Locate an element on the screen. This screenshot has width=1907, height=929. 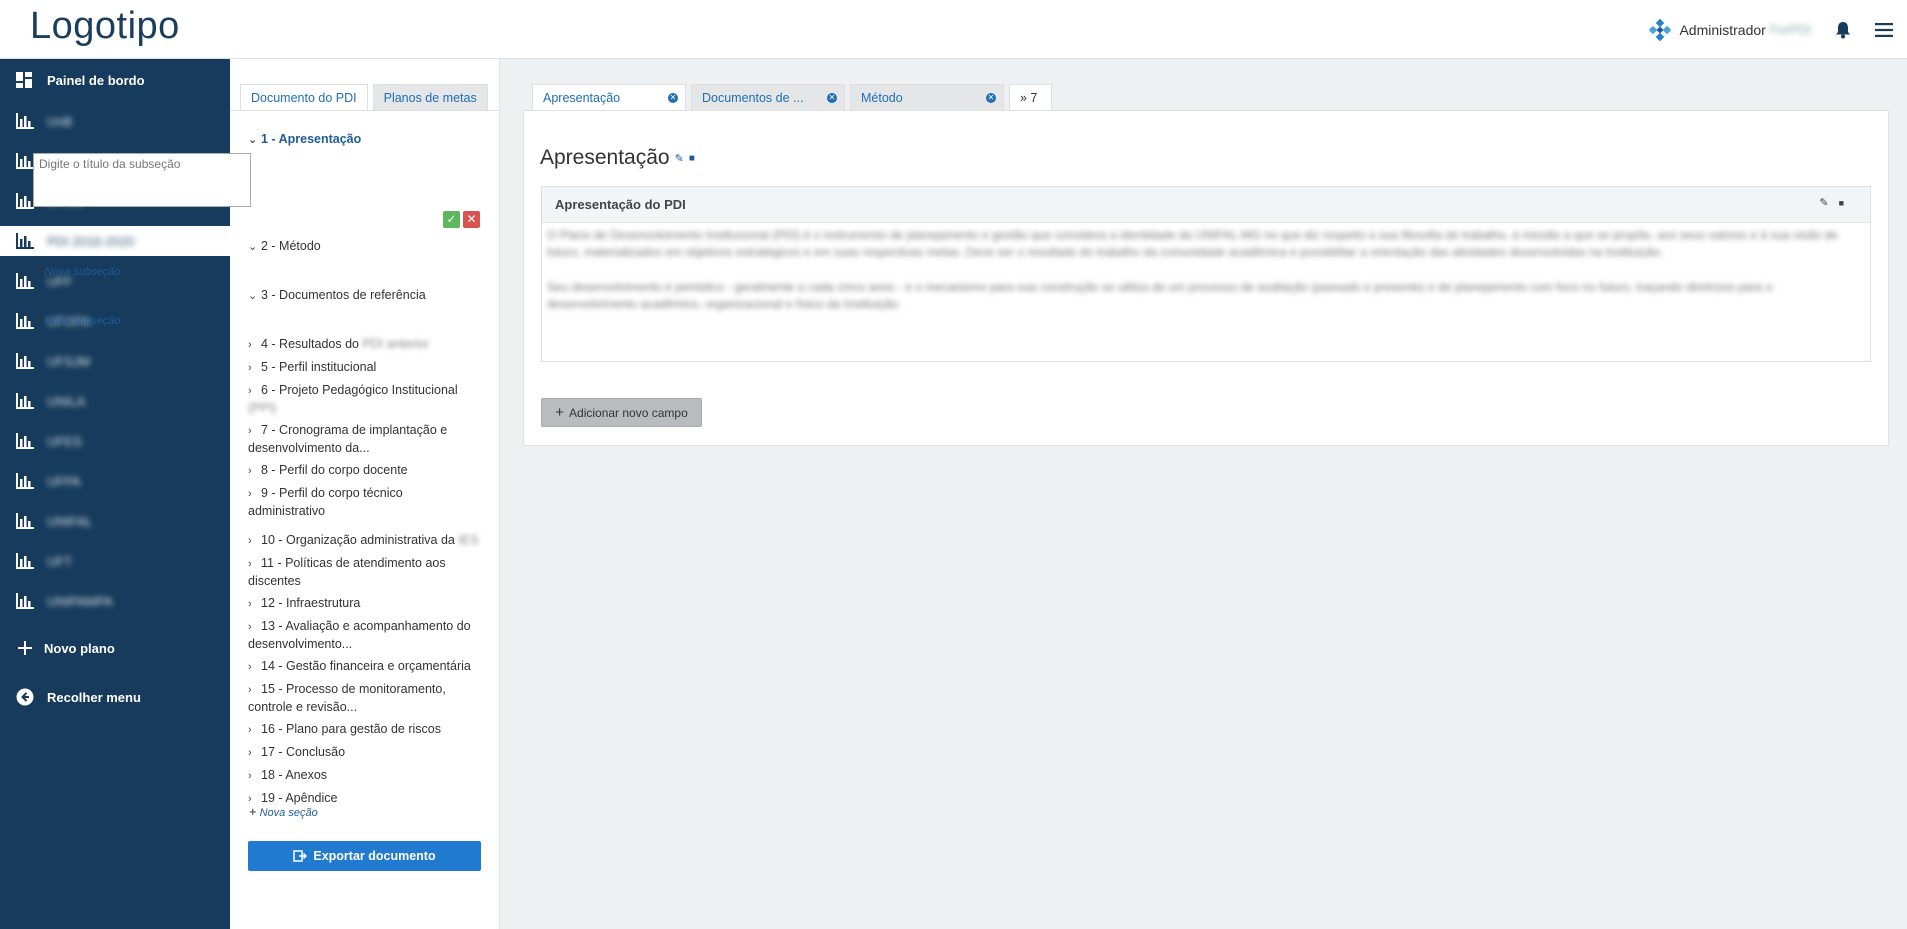
field-title: Apresentação do PDI is located at coordinates (620, 204).